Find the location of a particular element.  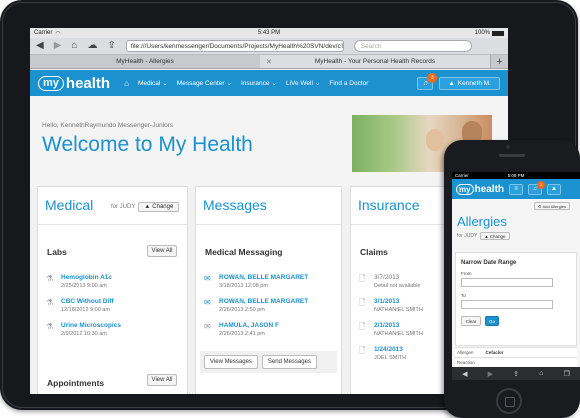

allergy-table: Allergen Cefaclor Reaction is located at coordinates (516, 357).